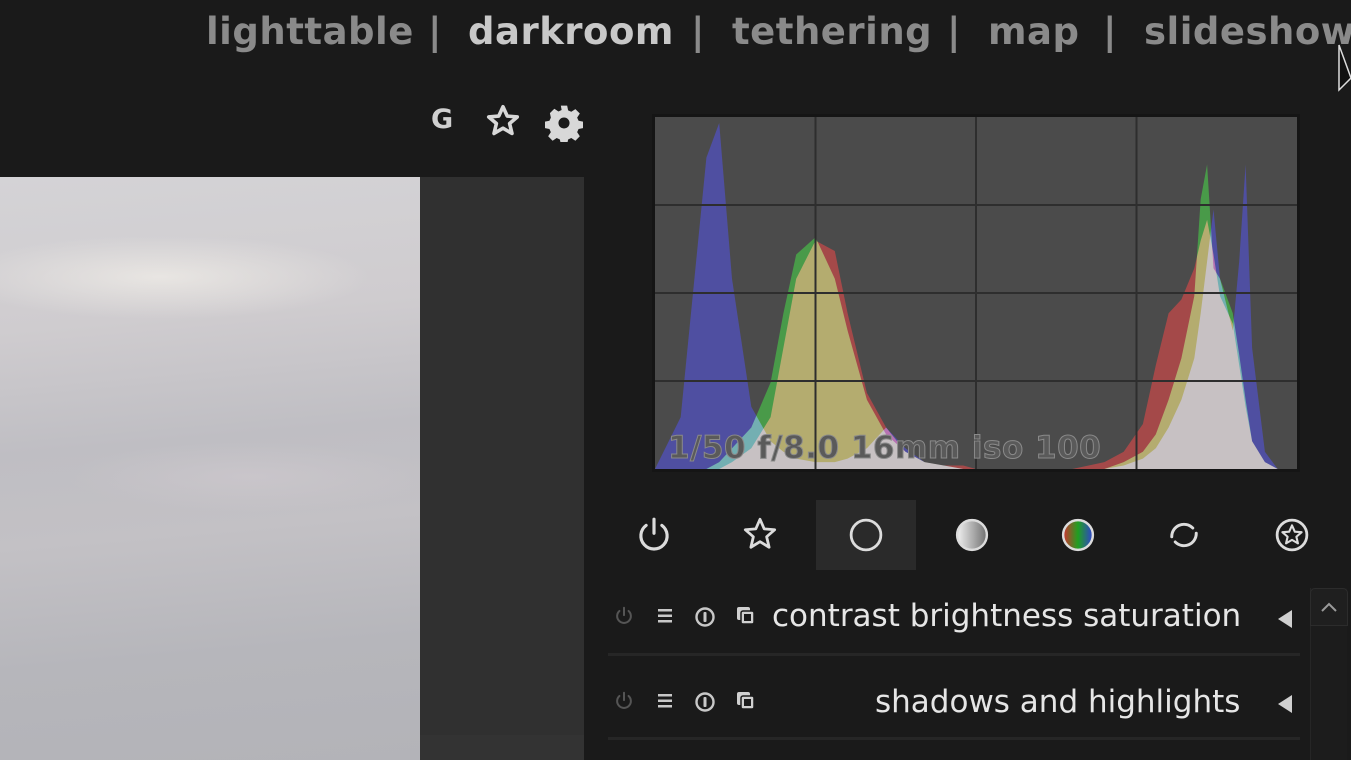  I want to click on module-contrast-brightness-saturation: contrast brightness saturation, so click(952, 620).